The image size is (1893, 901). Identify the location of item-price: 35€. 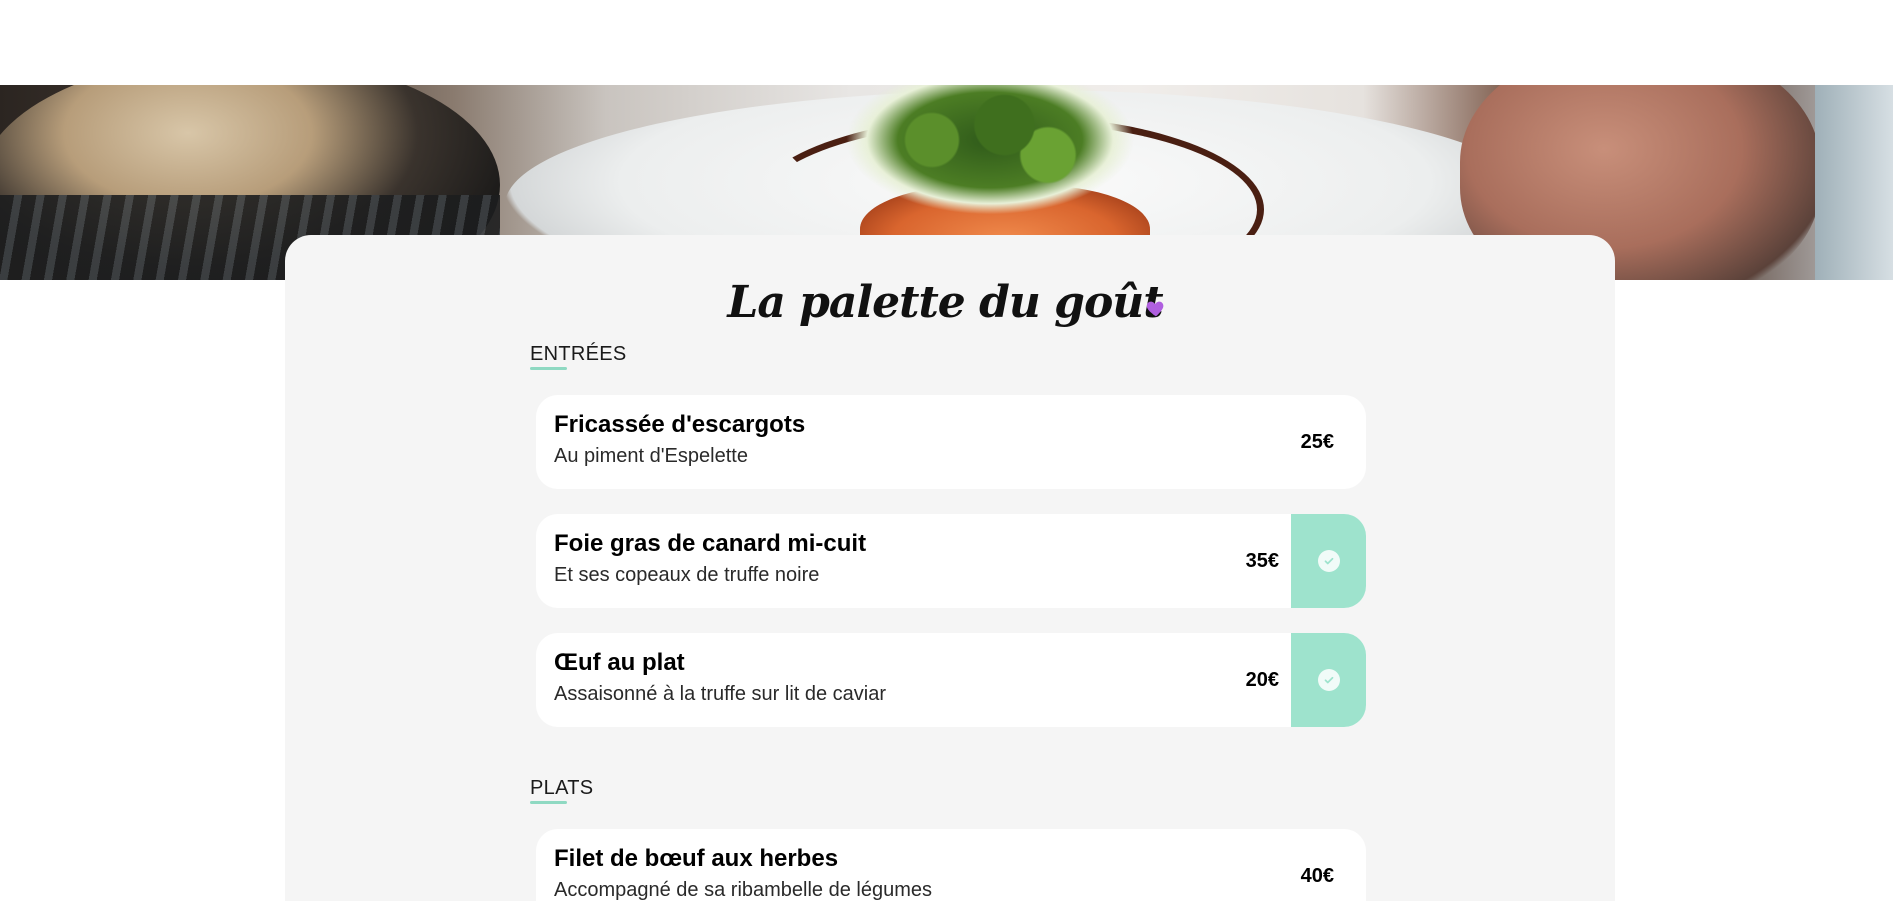
(1262, 561).